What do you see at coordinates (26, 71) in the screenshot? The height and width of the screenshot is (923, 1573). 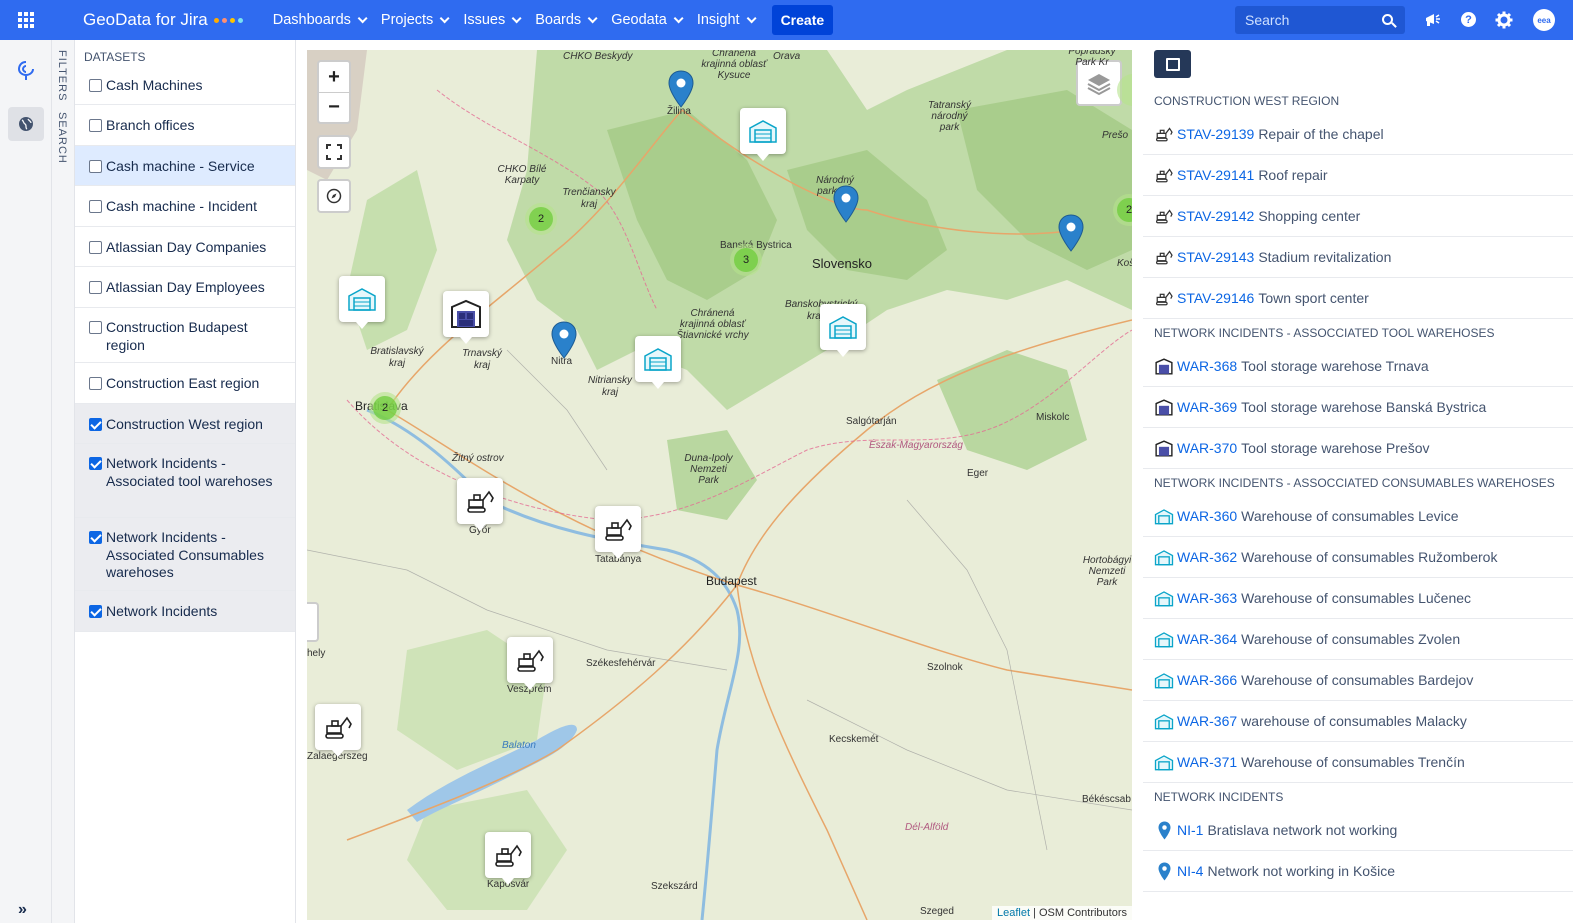 I see `geodata-logo-button` at bounding box center [26, 71].